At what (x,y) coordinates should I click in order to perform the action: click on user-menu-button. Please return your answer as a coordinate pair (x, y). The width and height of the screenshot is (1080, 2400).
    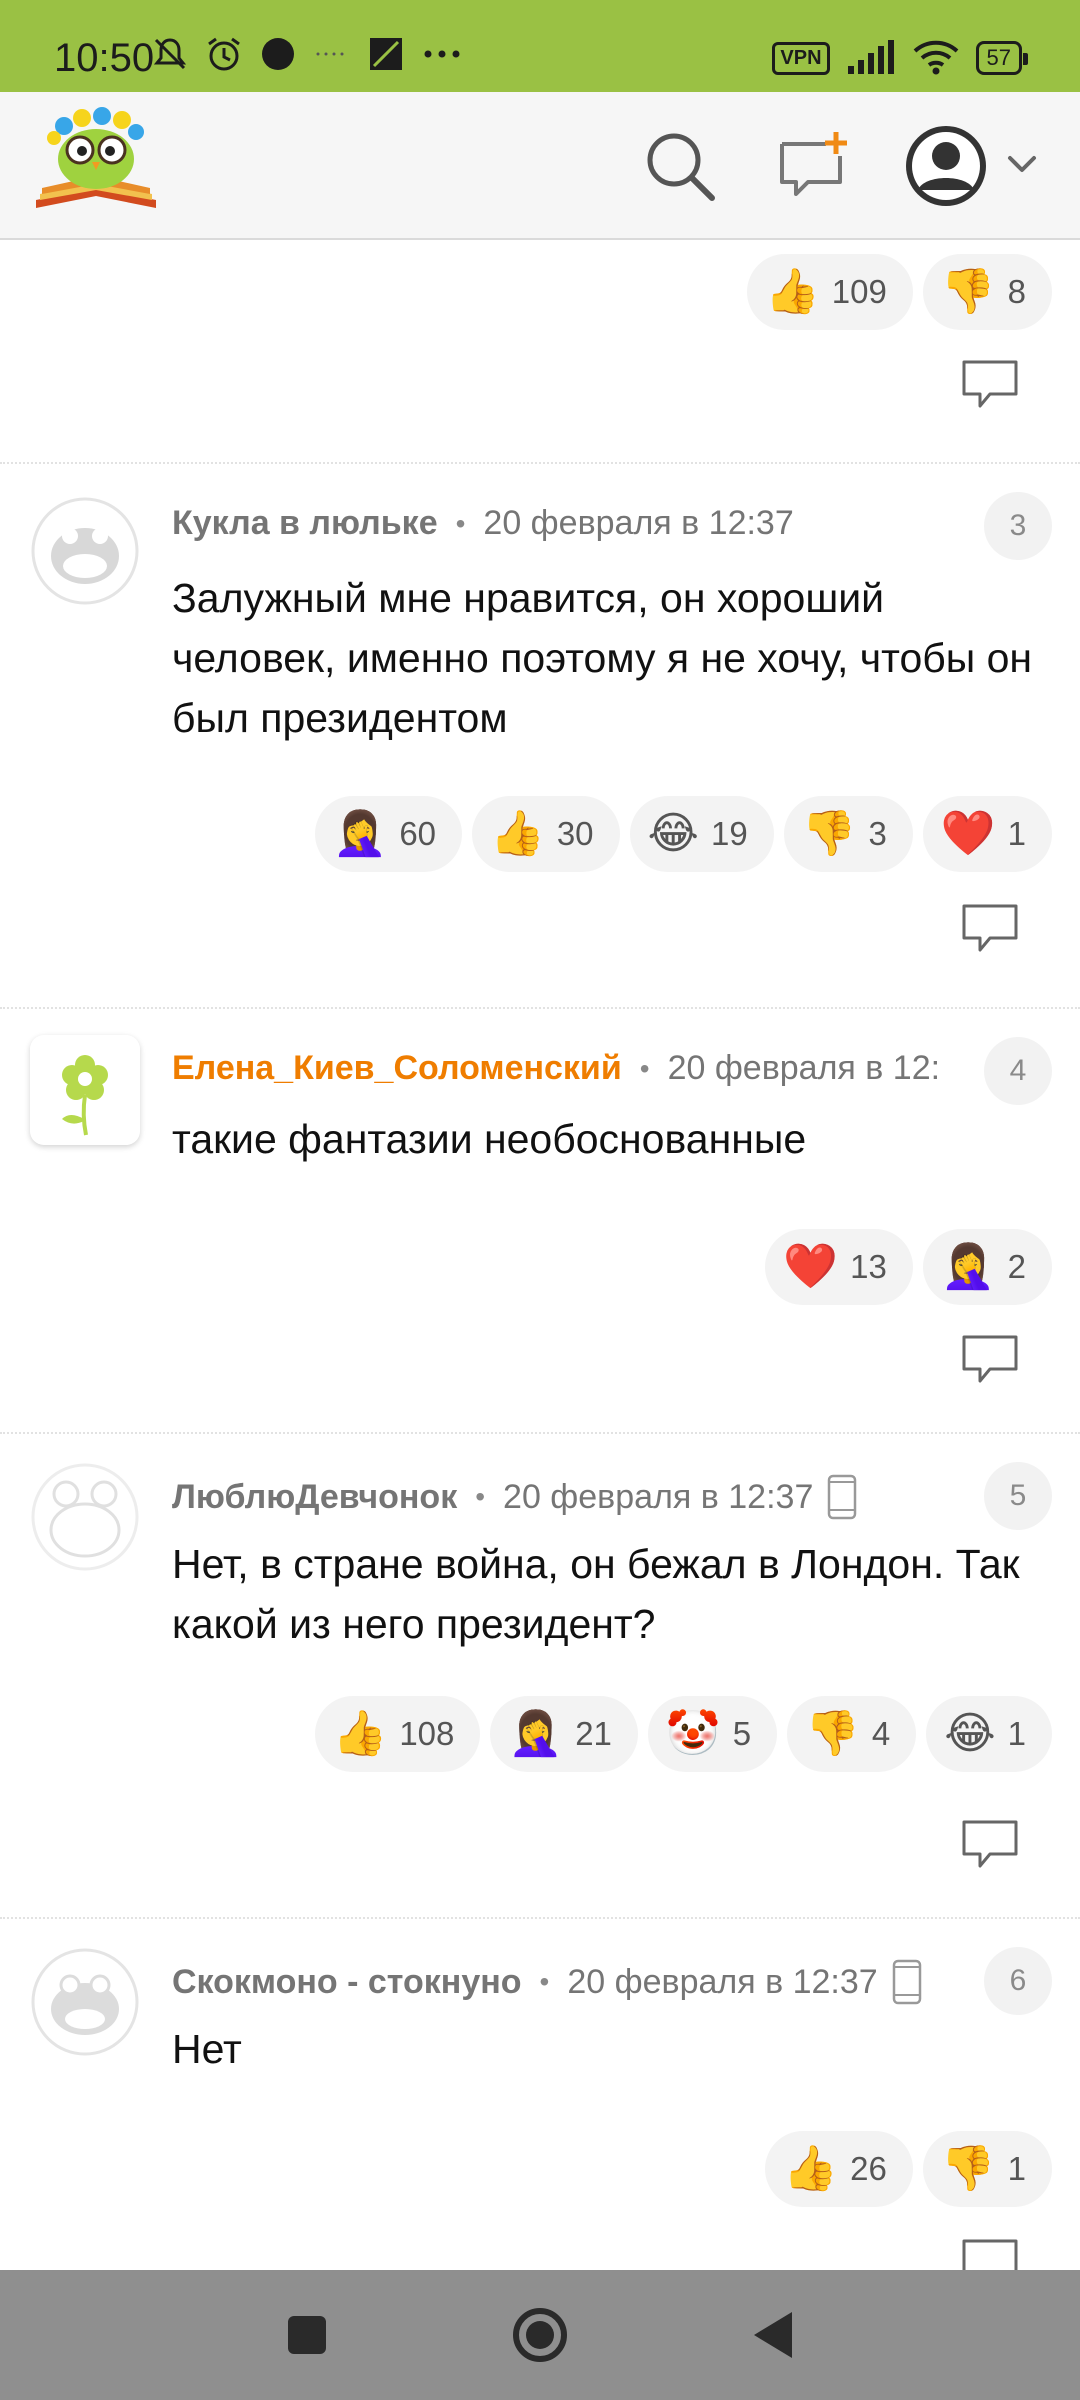
    Looking at the image, I should click on (970, 166).